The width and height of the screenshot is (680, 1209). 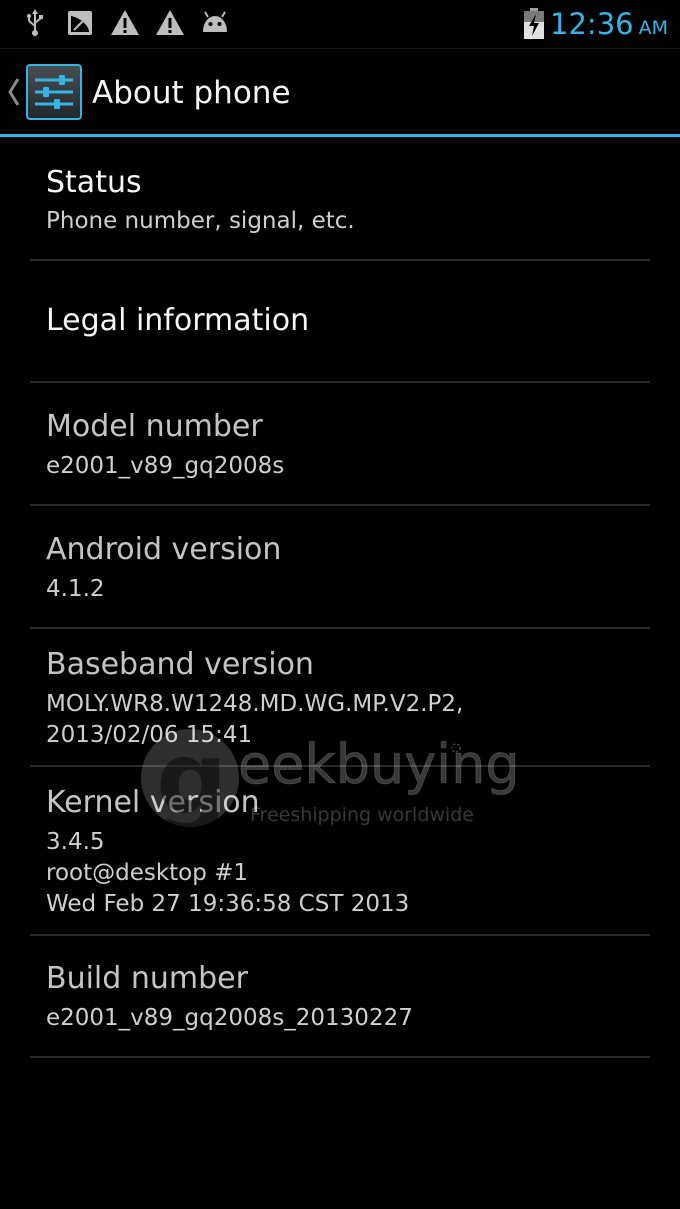 What do you see at coordinates (191, 93) in the screenshot?
I see `page-title: About phone` at bounding box center [191, 93].